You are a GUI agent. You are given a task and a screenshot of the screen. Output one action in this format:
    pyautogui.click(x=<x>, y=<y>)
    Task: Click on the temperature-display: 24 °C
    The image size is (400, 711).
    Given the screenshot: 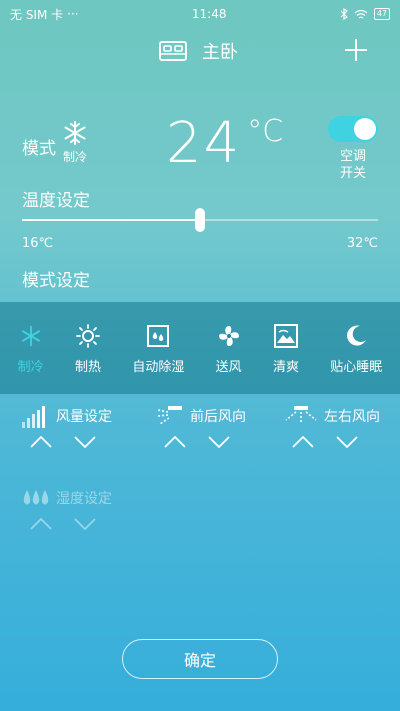 What is the action you would take?
    pyautogui.click(x=224, y=144)
    